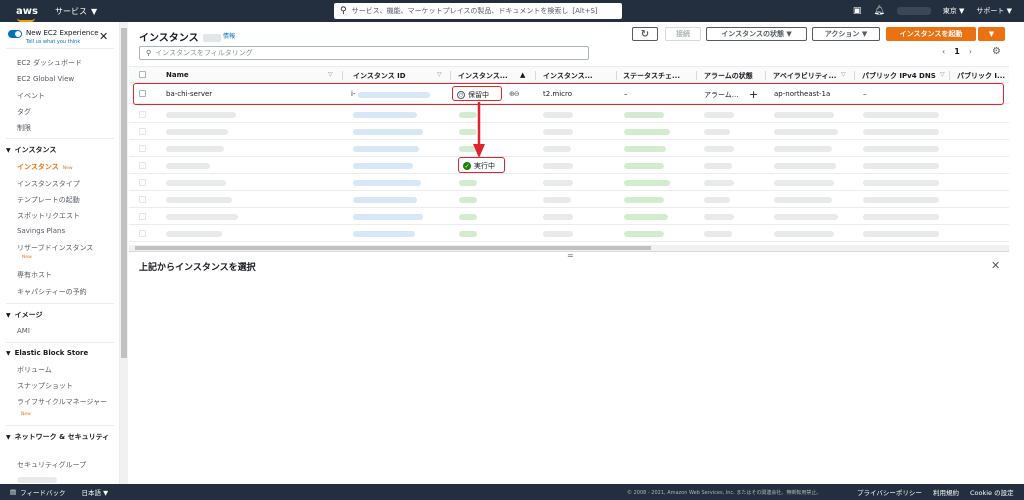  What do you see at coordinates (45, 386) in the screenshot?
I see `sidebar-item-snapshots: スナップショット` at bounding box center [45, 386].